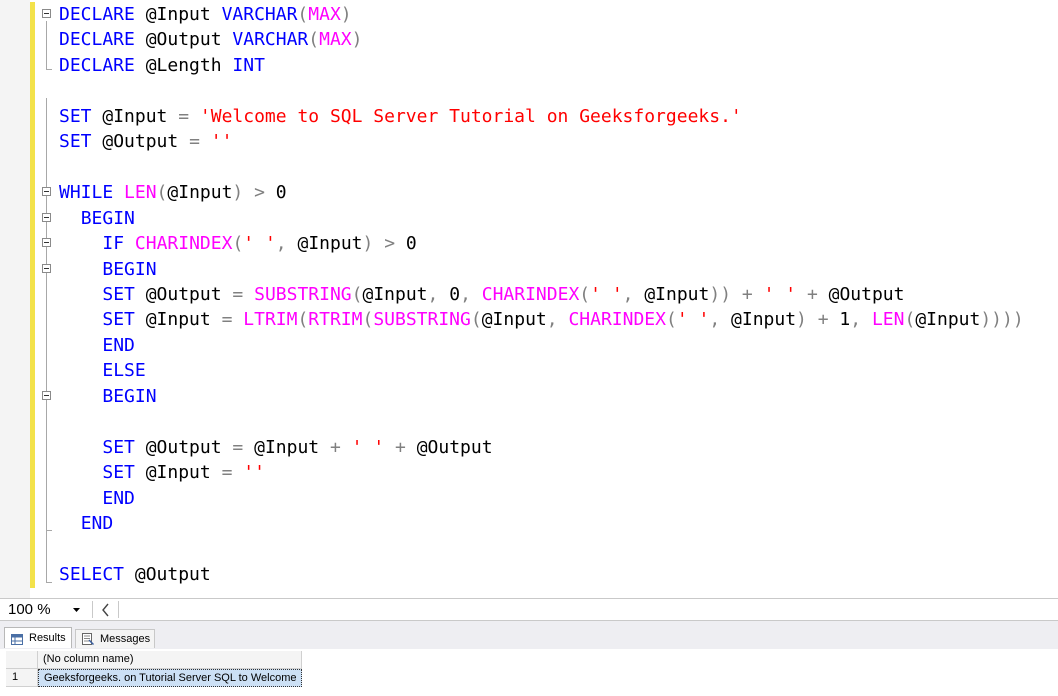 The image size is (1058, 696). I want to click on code-token: '', so click(221, 142).